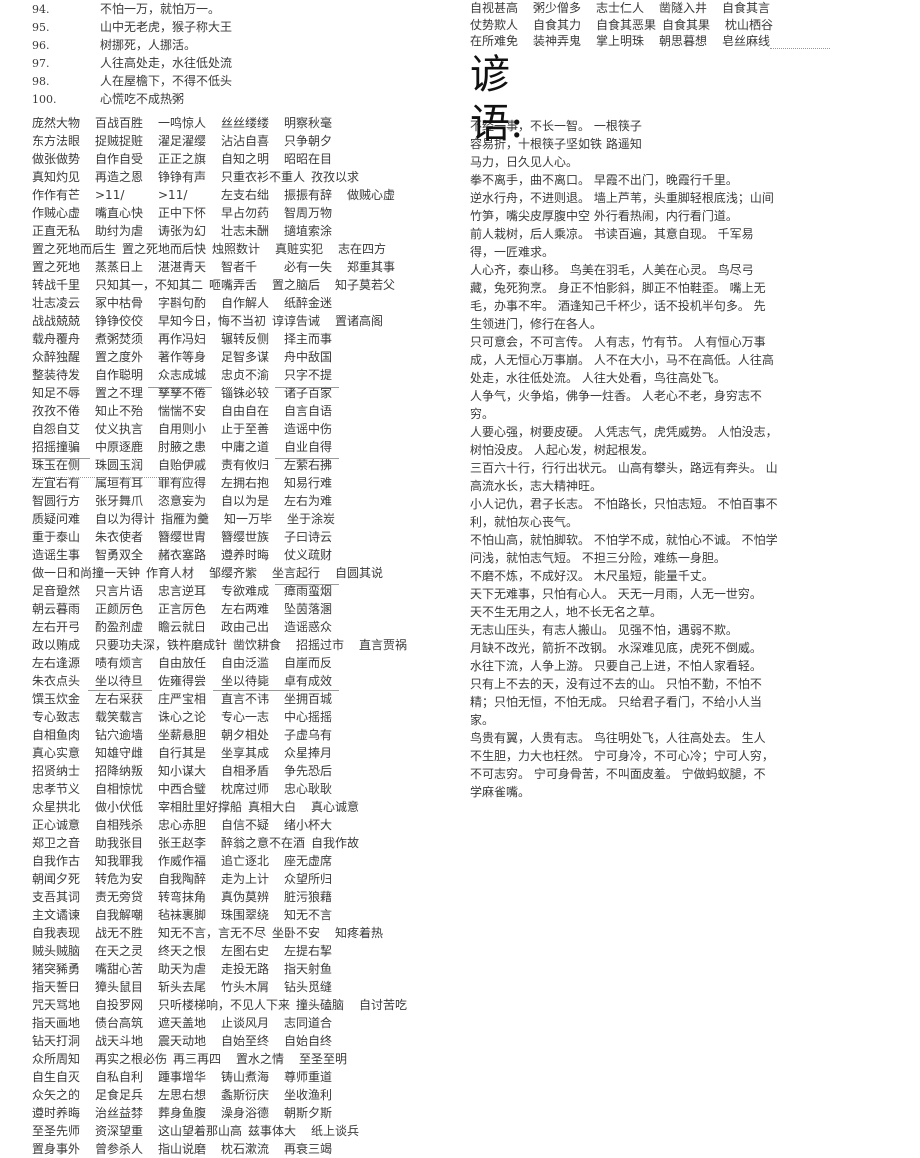 This screenshot has width=920, height=1158. Describe the element at coordinates (242, 429) in the screenshot. I see `idiom-row: 自怨自艾 仗义执言 自用则小 止于至善 造谣中伤` at that location.